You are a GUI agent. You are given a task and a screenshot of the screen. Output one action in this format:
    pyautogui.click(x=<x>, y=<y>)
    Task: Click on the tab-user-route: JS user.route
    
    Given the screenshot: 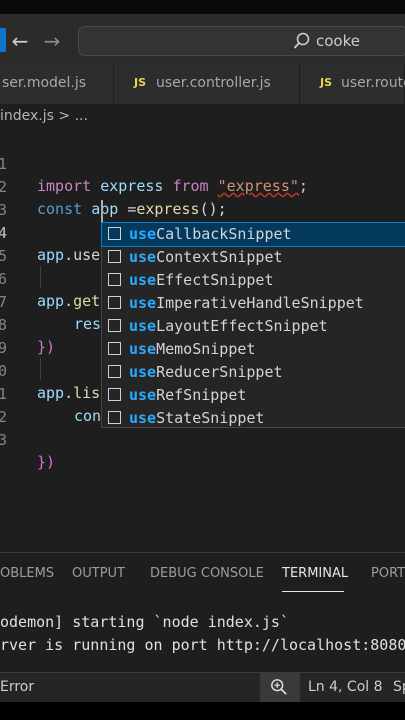 What is the action you would take?
    pyautogui.click(x=352, y=84)
    